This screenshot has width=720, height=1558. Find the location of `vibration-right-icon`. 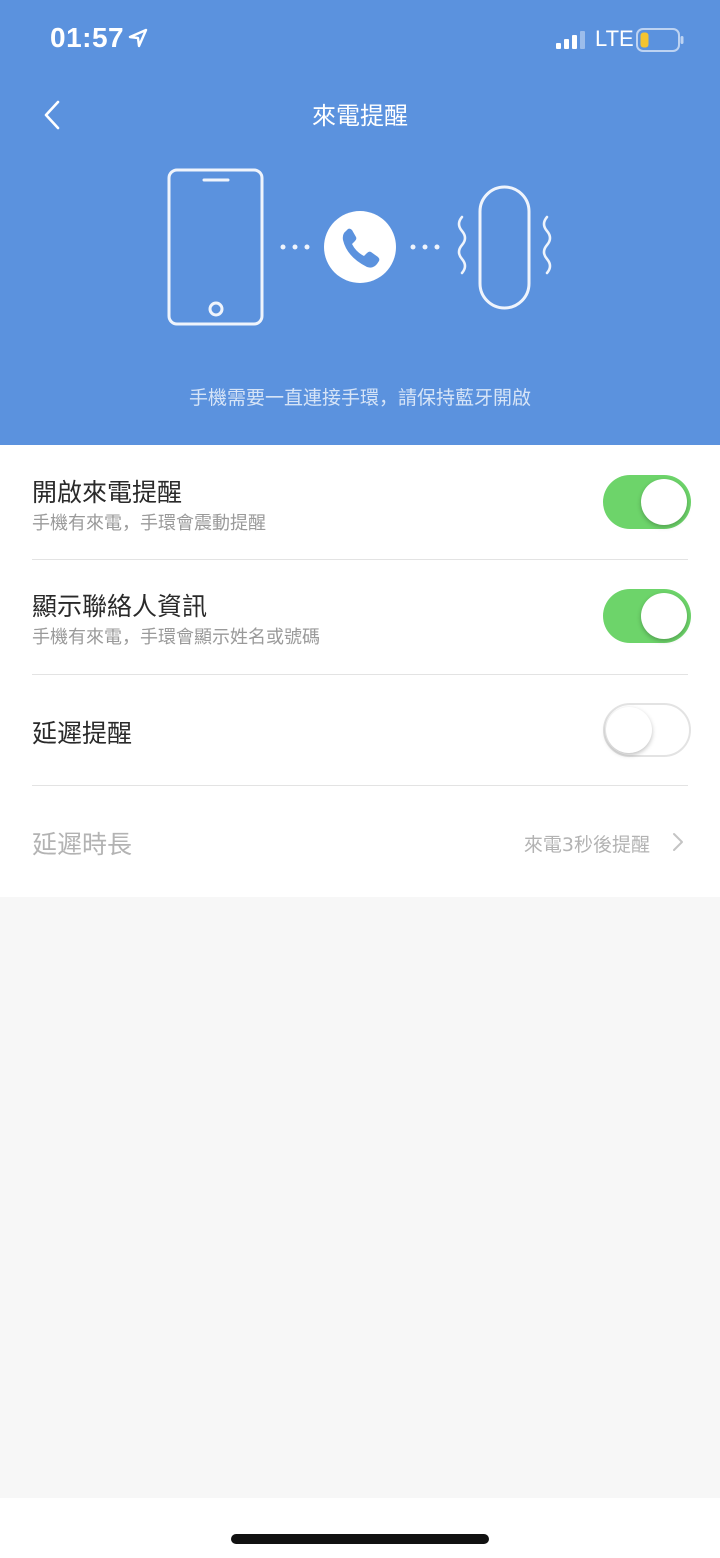

vibration-right-icon is located at coordinates (547, 245).